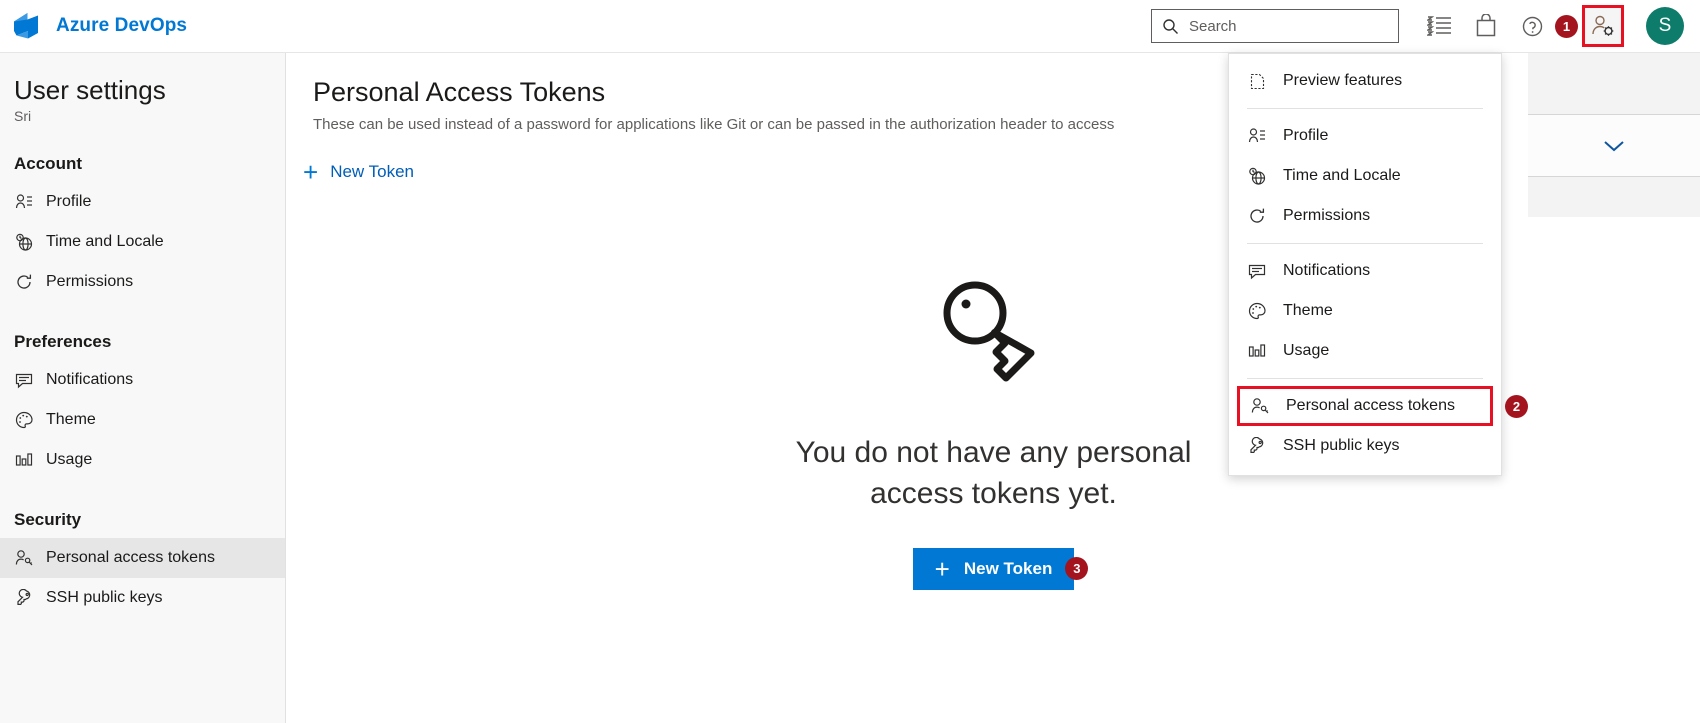  What do you see at coordinates (1342, 175) in the screenshot?
I see `menu-item-label: Time and Locale` at bounding box center [1342, 175].